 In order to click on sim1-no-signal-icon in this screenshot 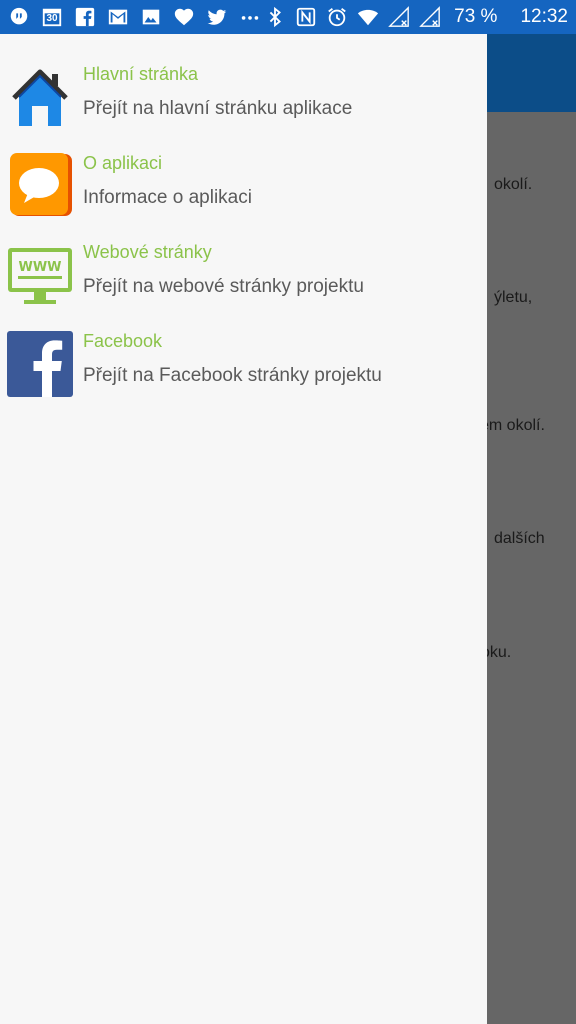, I will do `click(399, 17)`.